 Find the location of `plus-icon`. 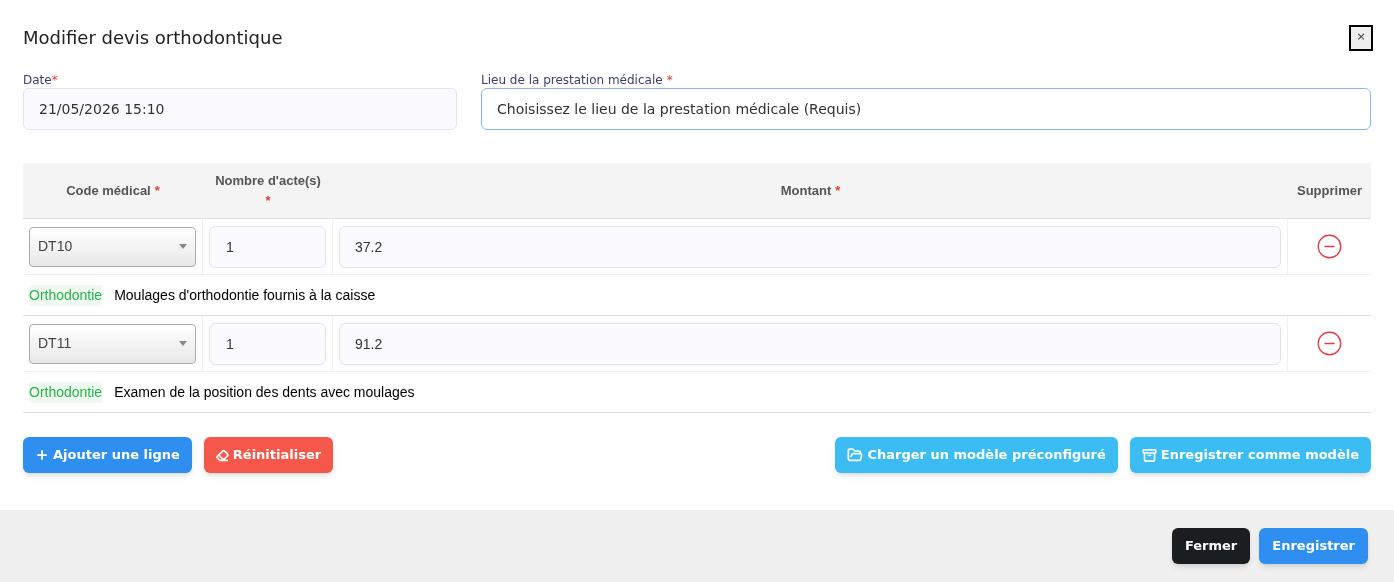

plus-icon is located at coordinates (42, 455).